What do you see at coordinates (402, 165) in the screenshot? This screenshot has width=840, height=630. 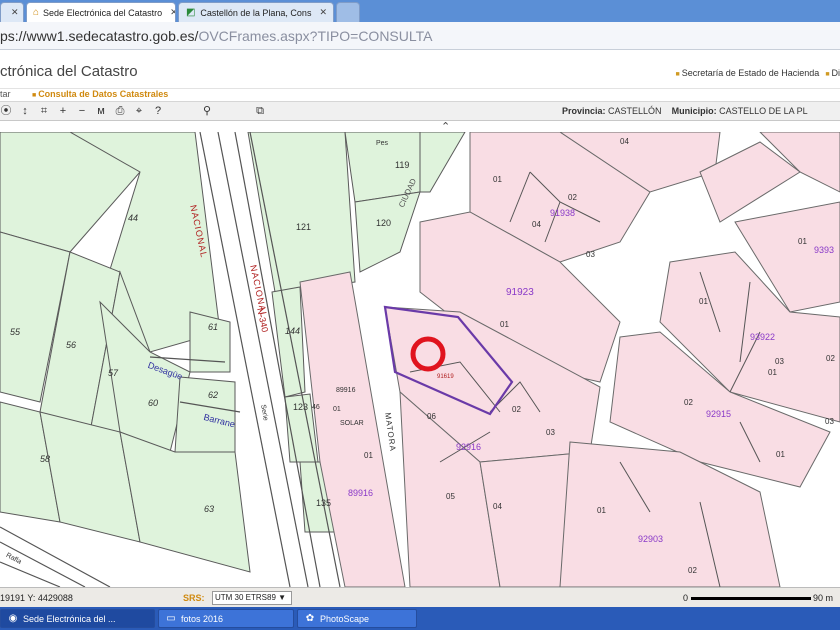 I see `parcel-label: 119` at bounding box center [402, 165].